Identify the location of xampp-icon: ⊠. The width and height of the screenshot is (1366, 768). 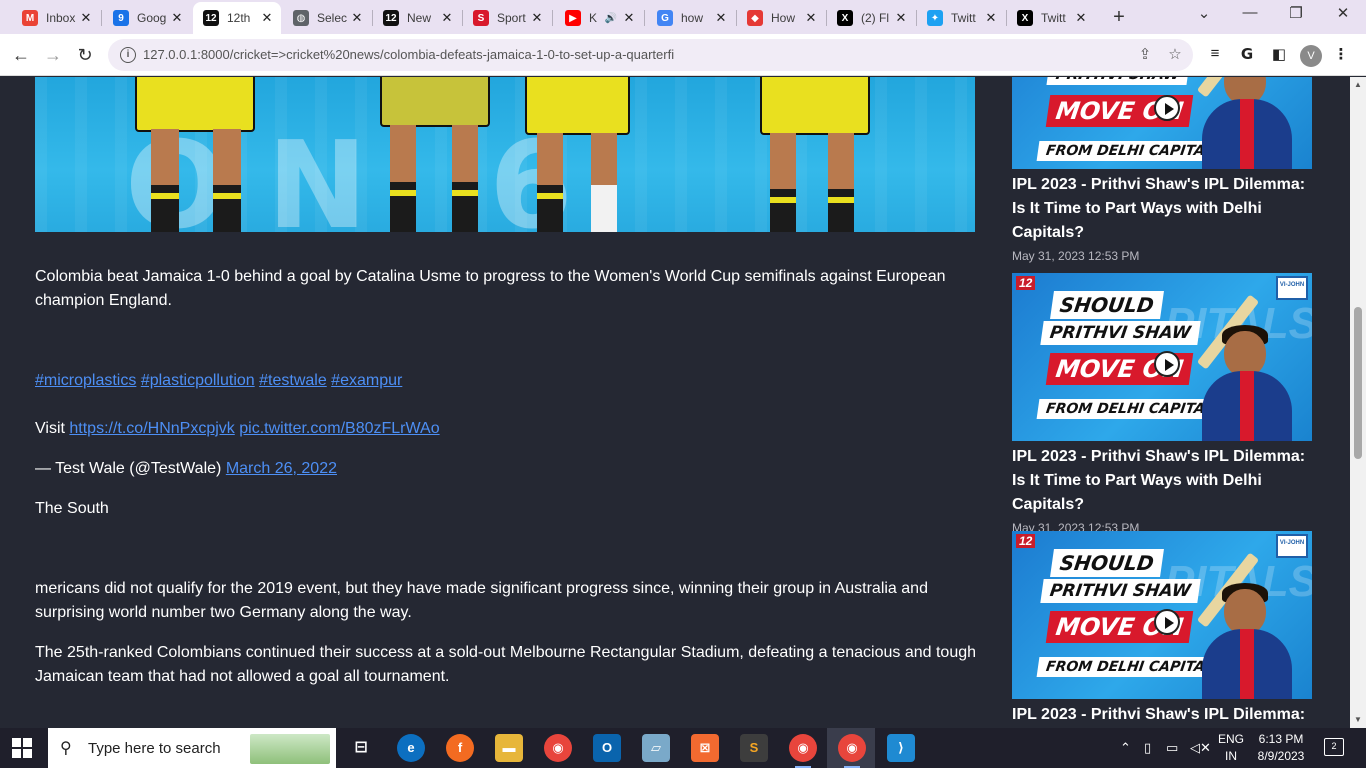
(705, 748).